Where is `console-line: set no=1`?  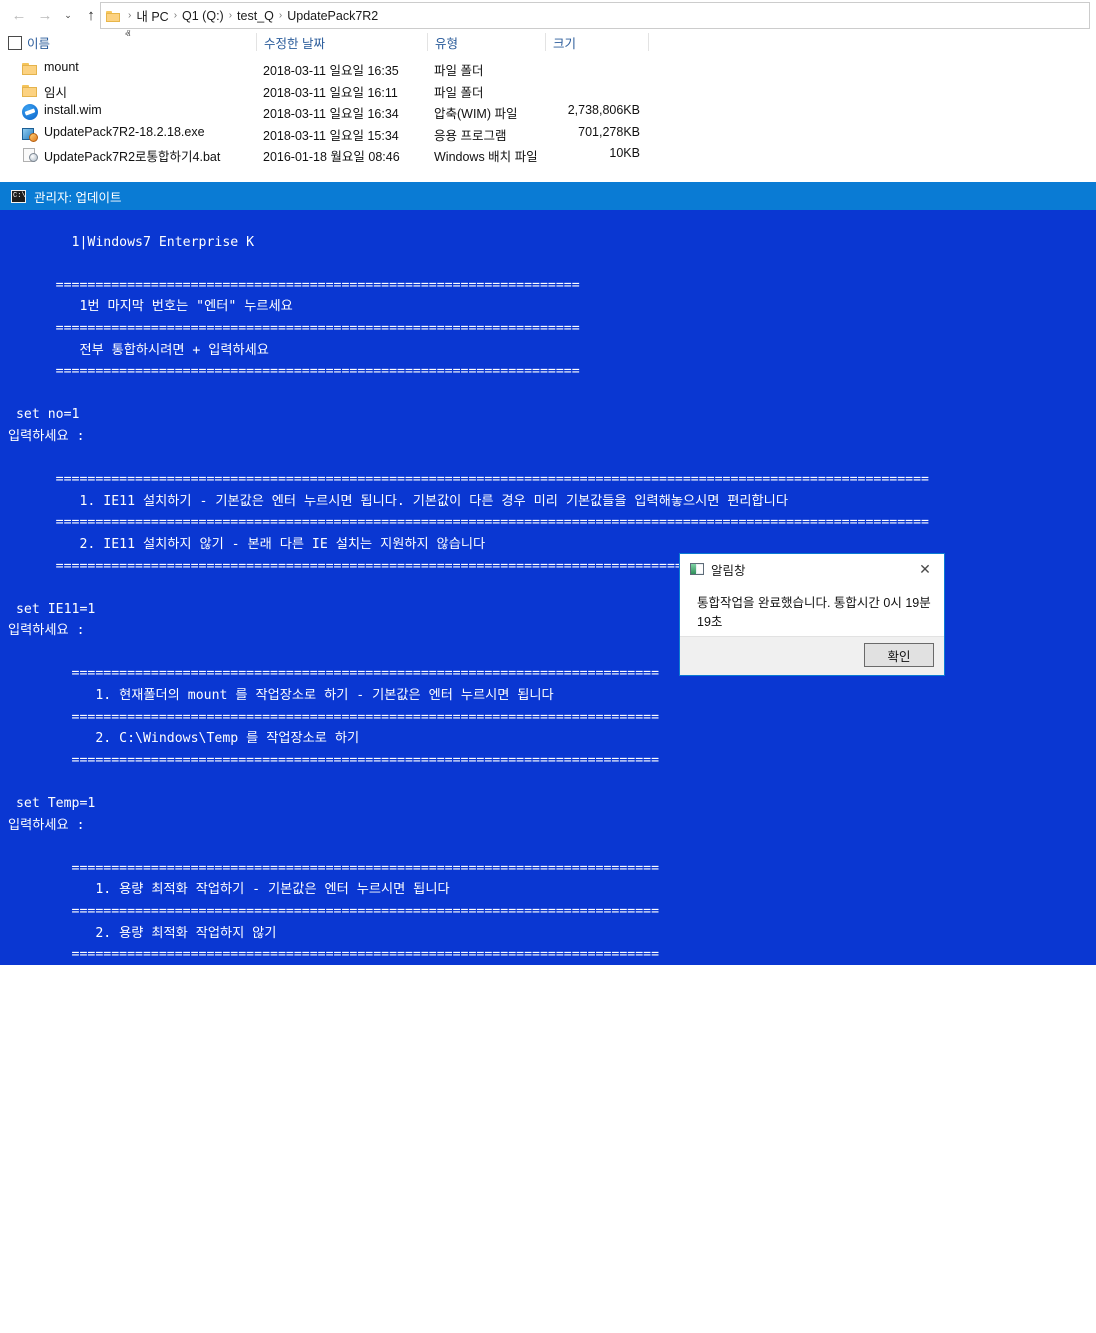
console-line: set no=1 is located at coordinates (44, 415).